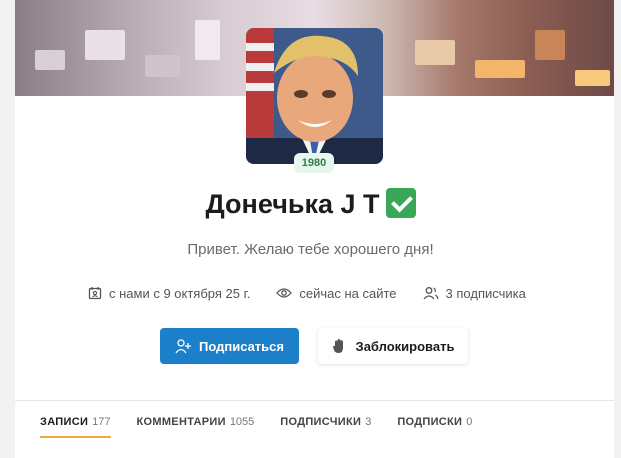 Image resolution: width=621 pixels, height=458 pixels. Describe the element at coordinates (431, 293) in the screenshot. I see `users-icon` at that location.